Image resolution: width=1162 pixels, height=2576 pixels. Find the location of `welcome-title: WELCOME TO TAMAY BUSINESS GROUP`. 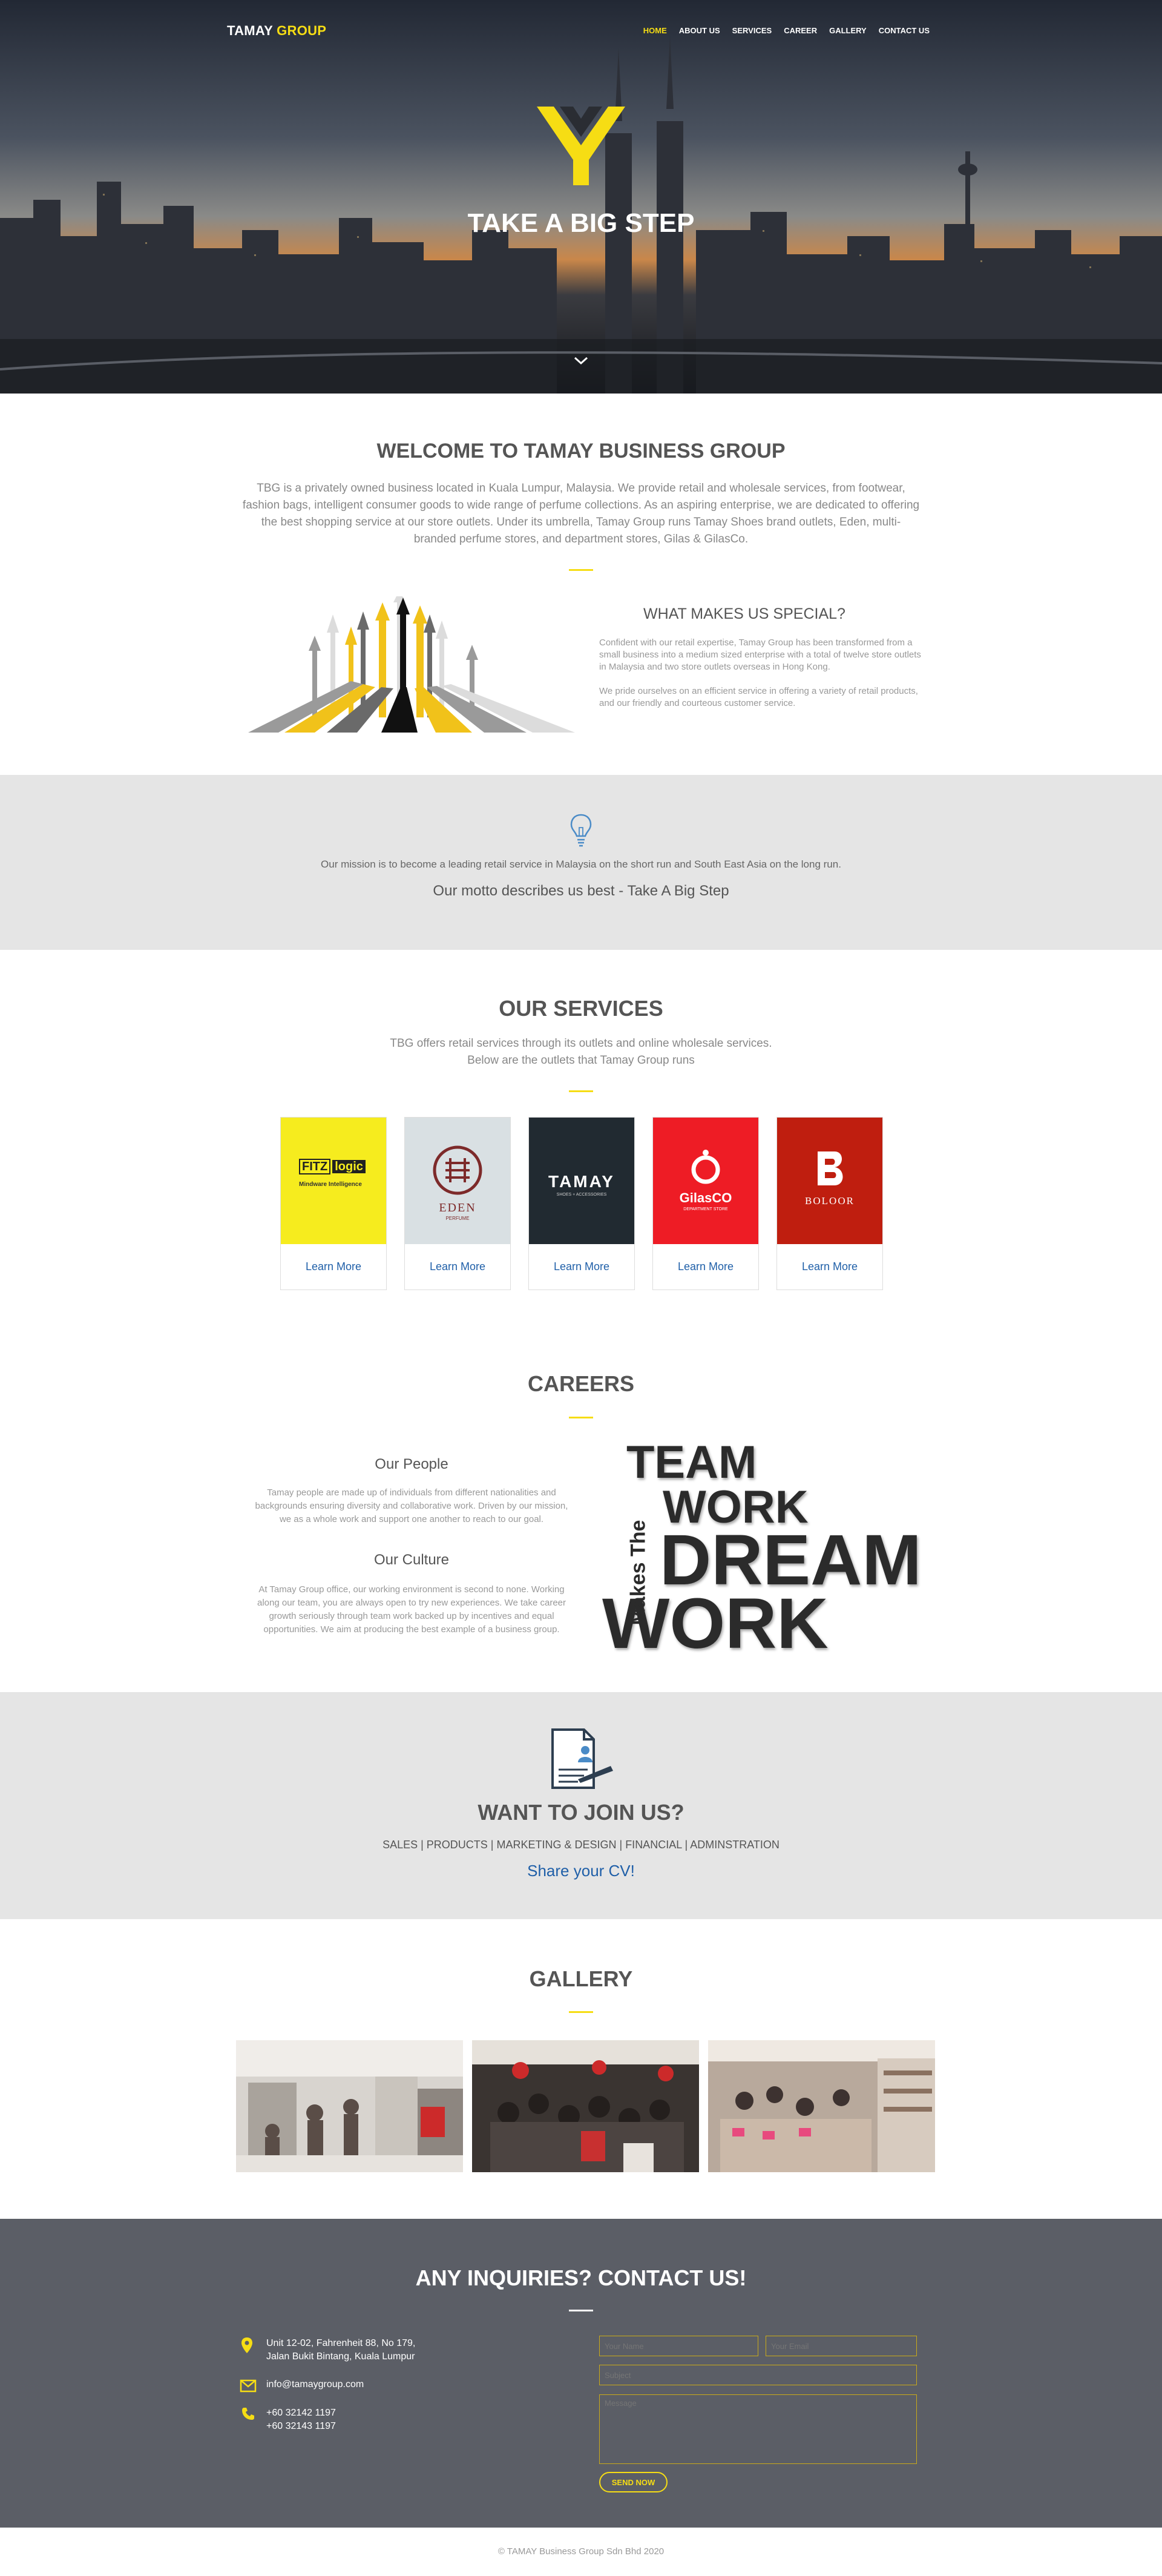

welcome-title: WELCOME TO TAMAY BUSINESS GROUP is located at coordinates (581, 451).